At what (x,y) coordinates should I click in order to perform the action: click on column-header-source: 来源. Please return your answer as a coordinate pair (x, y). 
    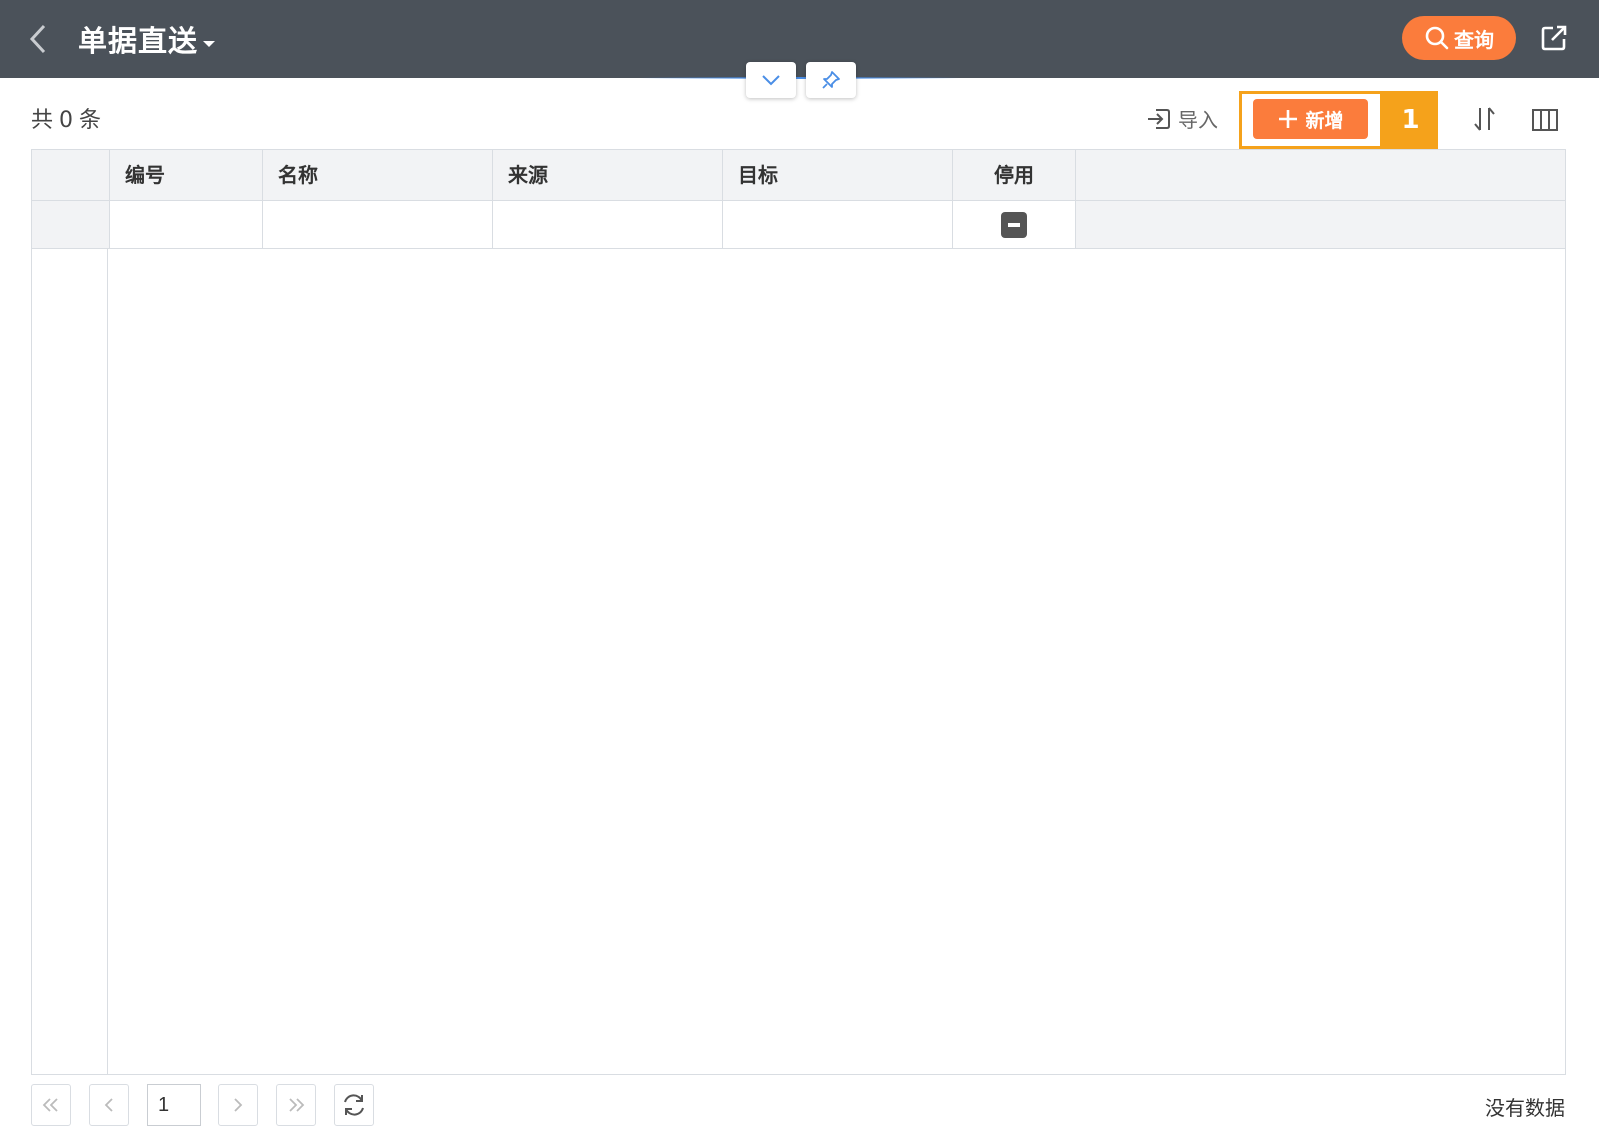
    Looking at the image, I should click on (607, 175).